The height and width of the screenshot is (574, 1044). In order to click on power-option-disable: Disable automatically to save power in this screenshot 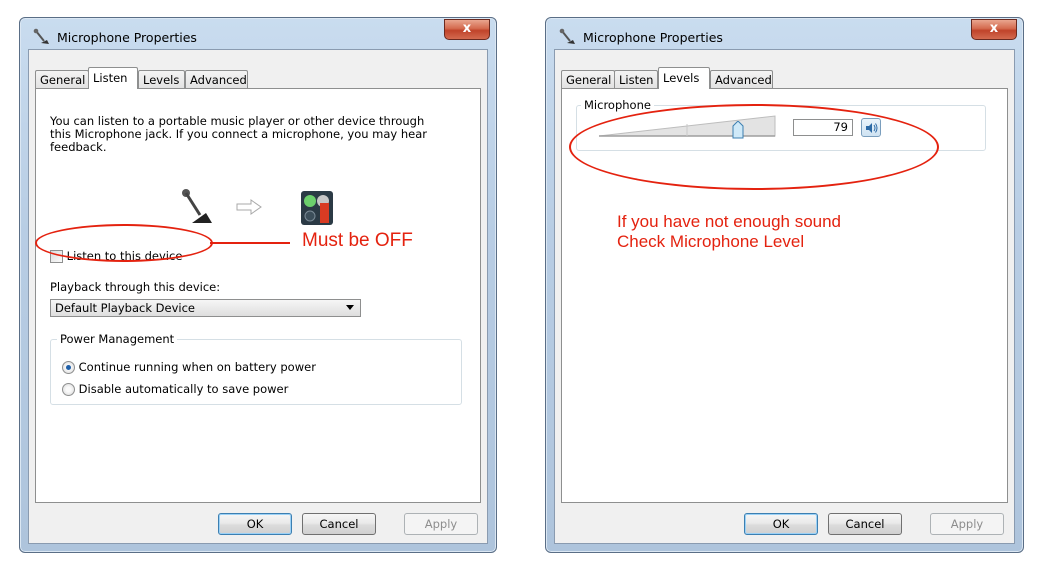, I will do `click(175, 389)`.